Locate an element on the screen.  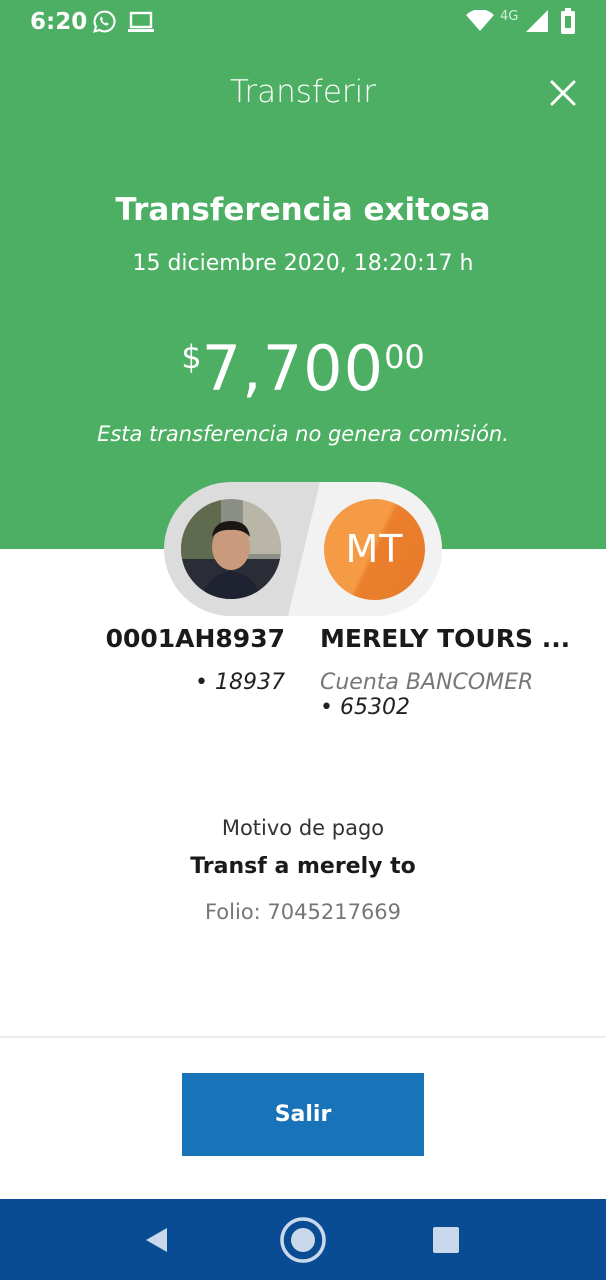
recents-icon is located at coordinates (446, 1240).